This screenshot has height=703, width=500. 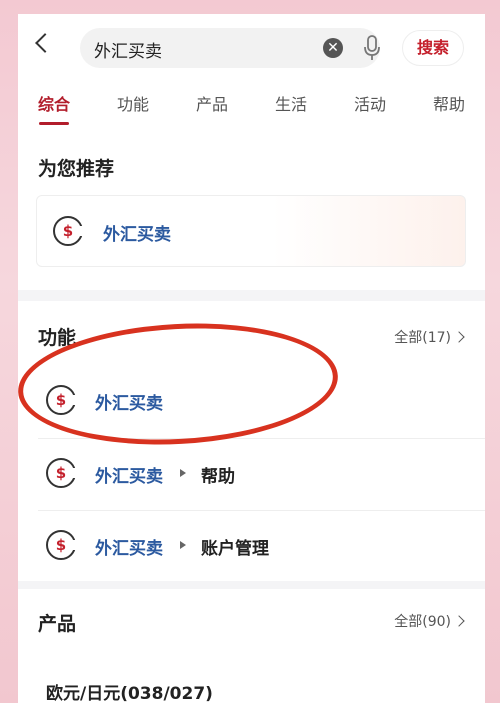 I want to click on function-item-sub: 帮助, so click(x=218, y=477).